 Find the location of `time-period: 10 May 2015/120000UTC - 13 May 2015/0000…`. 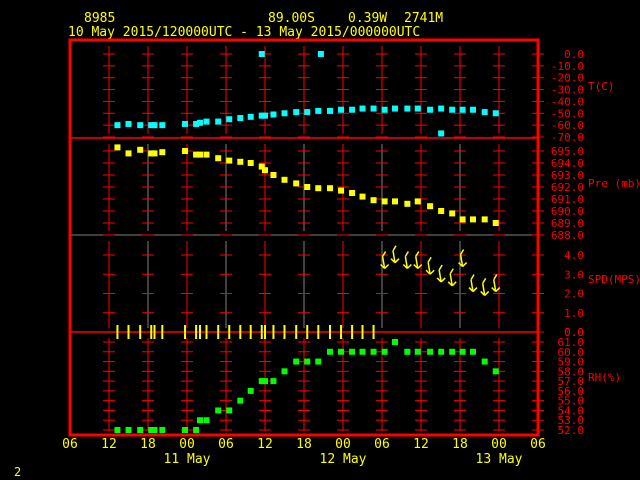

time-period: 10 May 2015/120000UTC - 13 May 2015/0000… is located at coordinates (244, 32).